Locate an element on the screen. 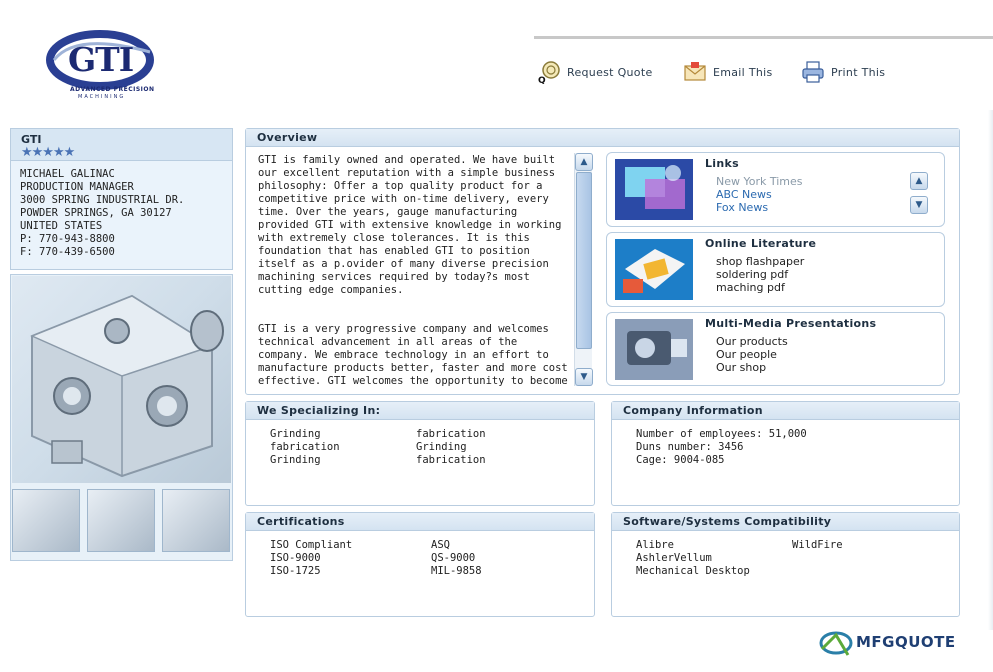 The height and width of the screenshot is (672, 993). link-fox-news: Fox News is located at coordinates (759, 207).